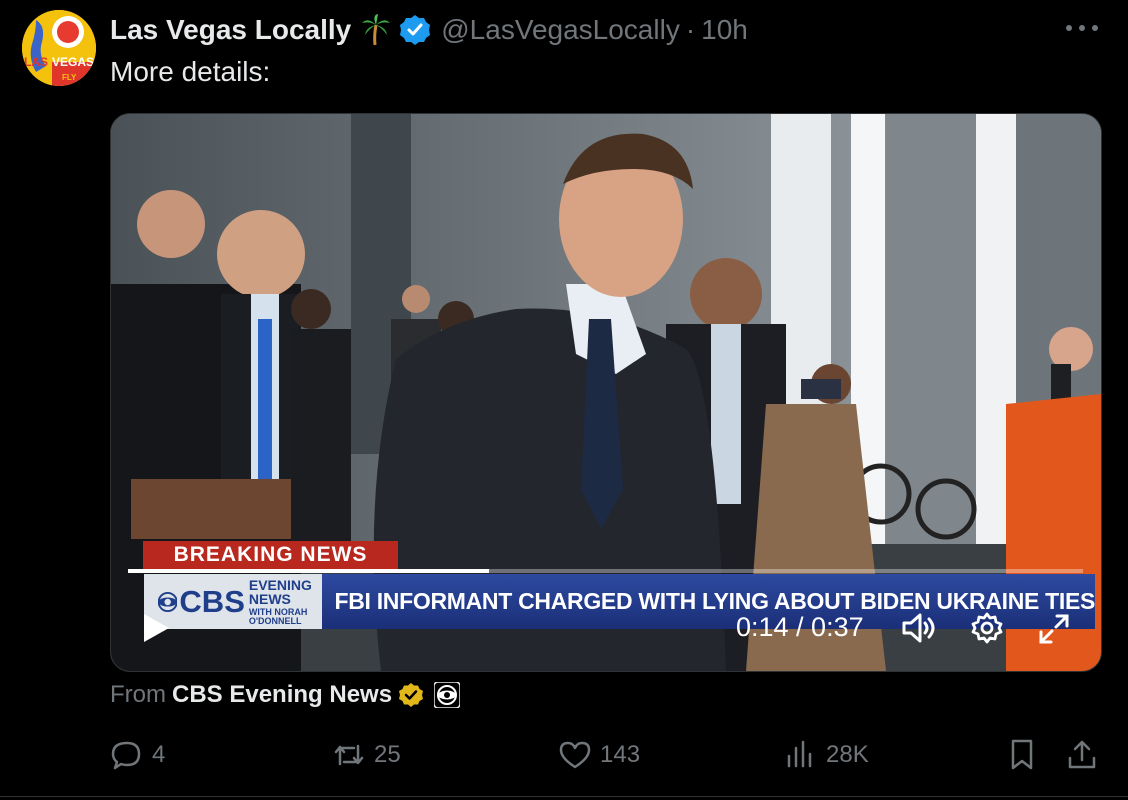  What do you see at coordinates (230, 30) in the screenshot?
I see `author-name: Las Vegas Locally` at bounding box center [230, 30].